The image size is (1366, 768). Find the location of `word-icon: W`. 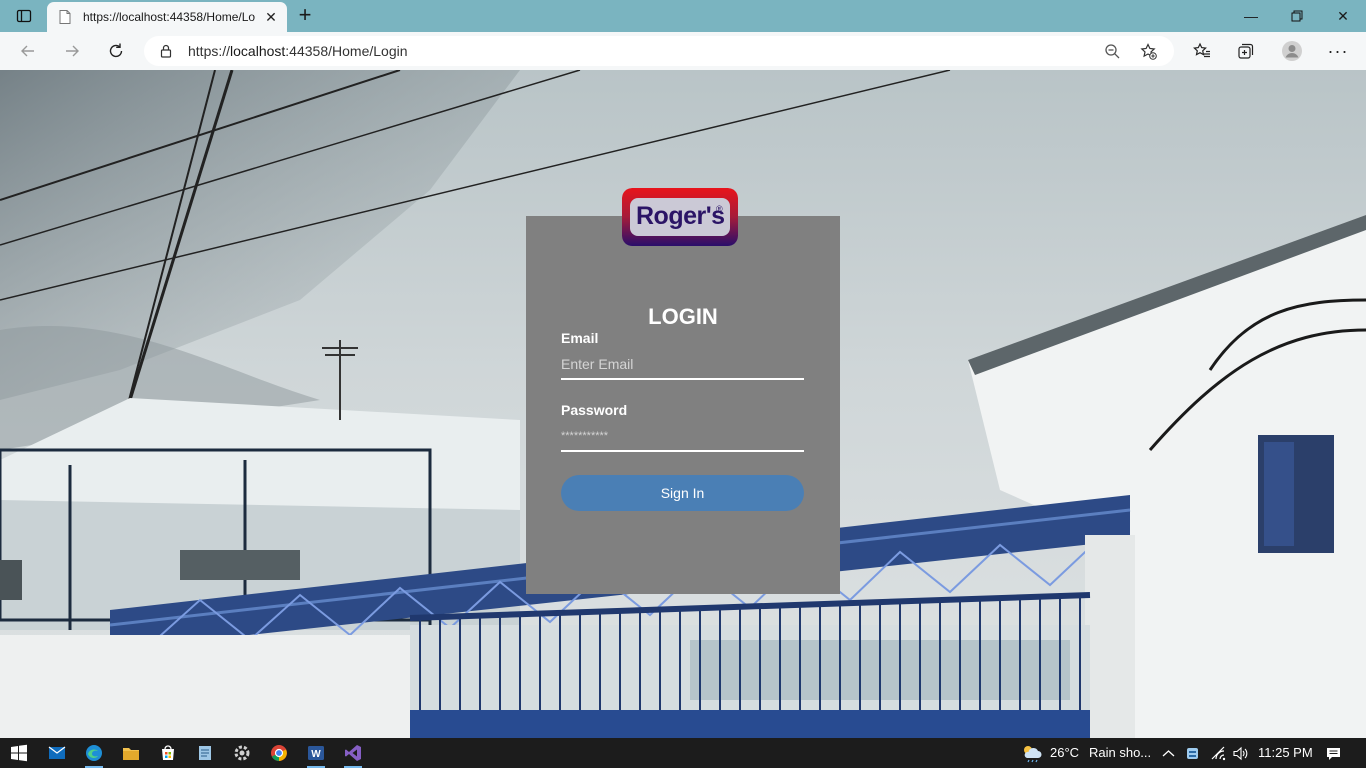

word-icon: W is located at coordinates (316, 755).